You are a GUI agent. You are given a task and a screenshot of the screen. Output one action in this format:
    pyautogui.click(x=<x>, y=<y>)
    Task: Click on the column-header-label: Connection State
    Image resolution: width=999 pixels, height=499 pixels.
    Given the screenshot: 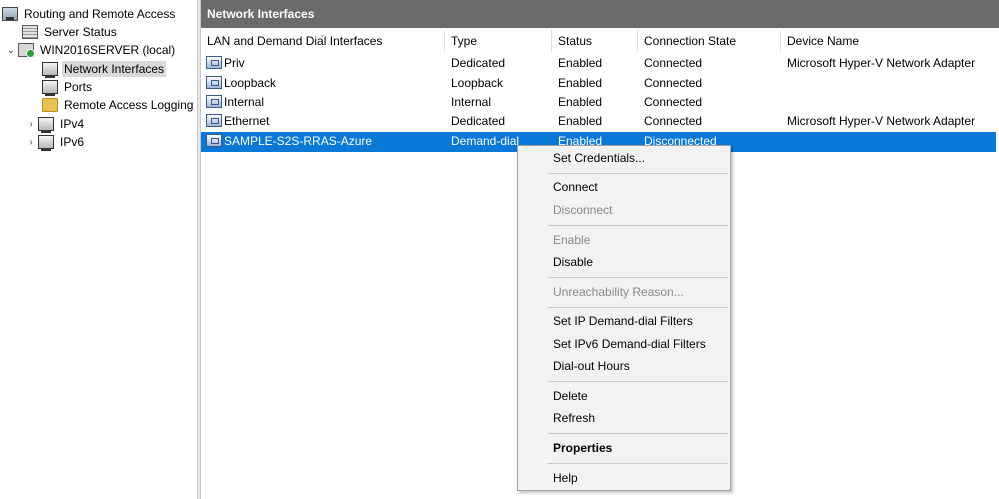 What is the action you would take?
    pyautogui.click(x=690, y=41)
    